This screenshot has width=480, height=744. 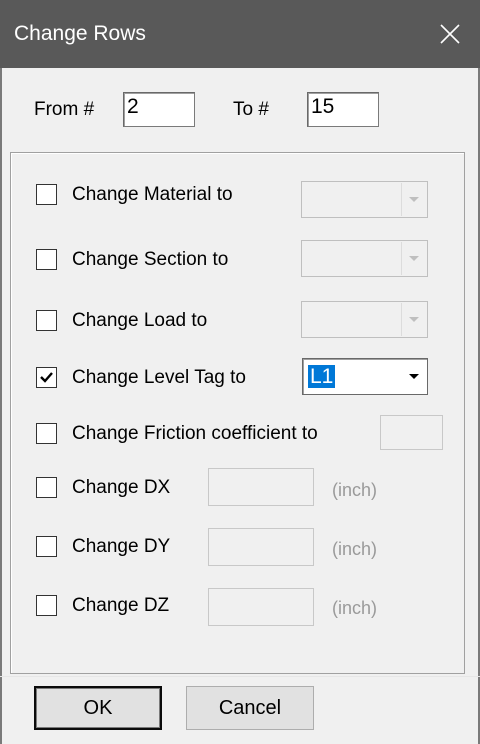 I want to click on load-combo, so click(x=364, y=319).